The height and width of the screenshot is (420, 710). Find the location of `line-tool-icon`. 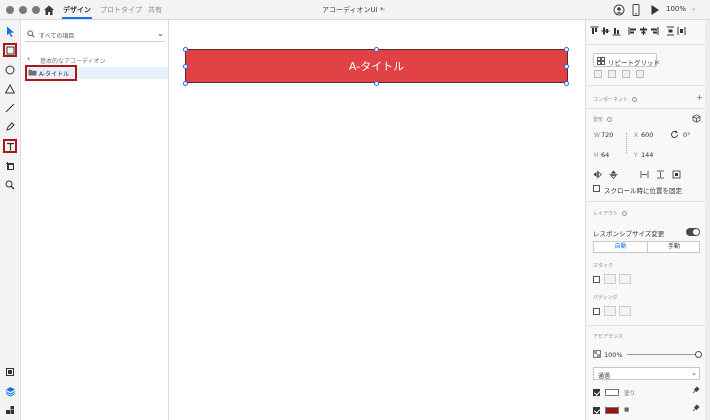

line-tool-icon is located at coordinates (10, 108).